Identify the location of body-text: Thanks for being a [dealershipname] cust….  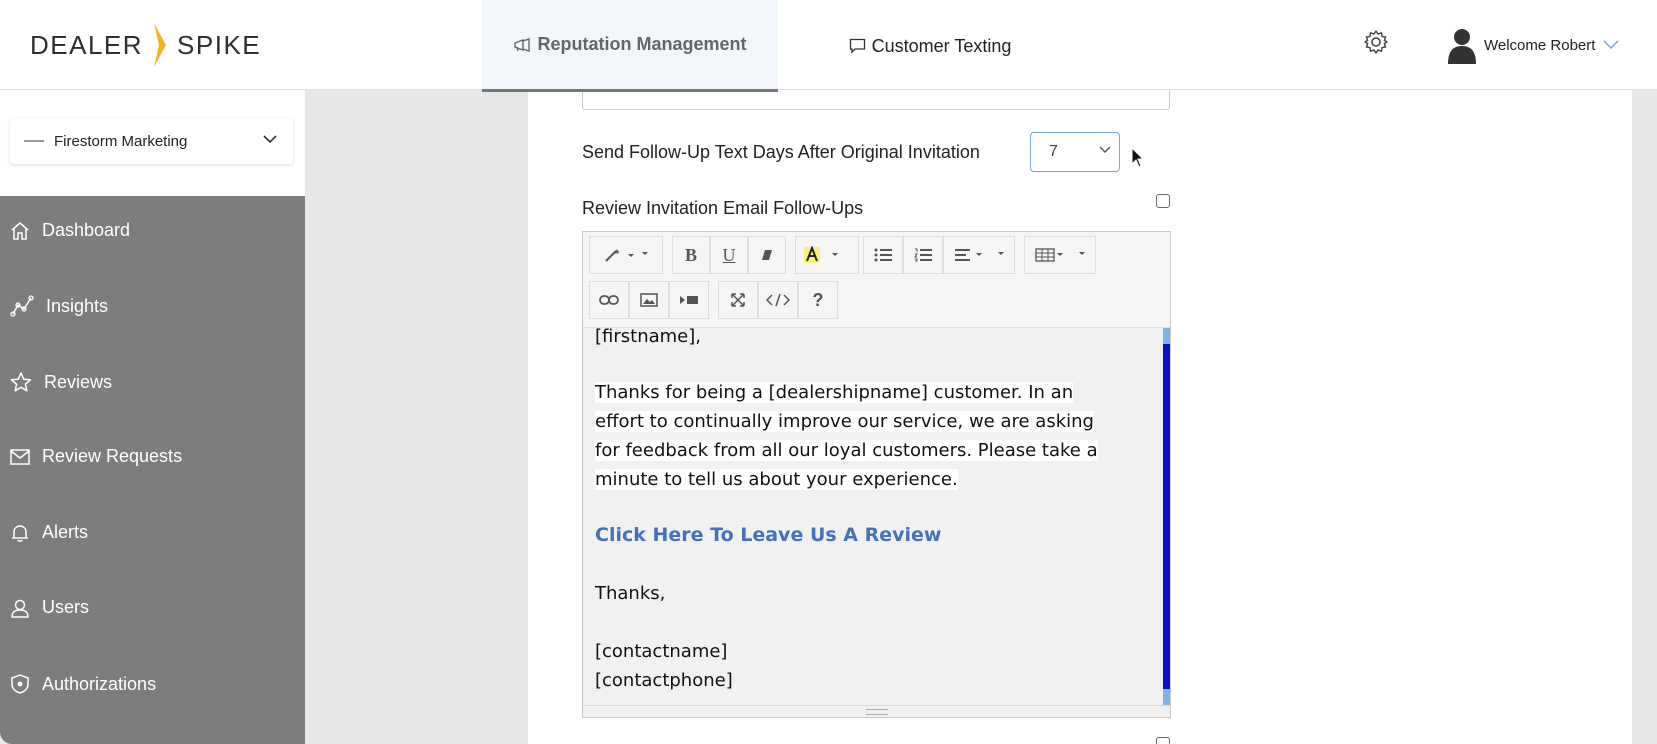
(834, 392).